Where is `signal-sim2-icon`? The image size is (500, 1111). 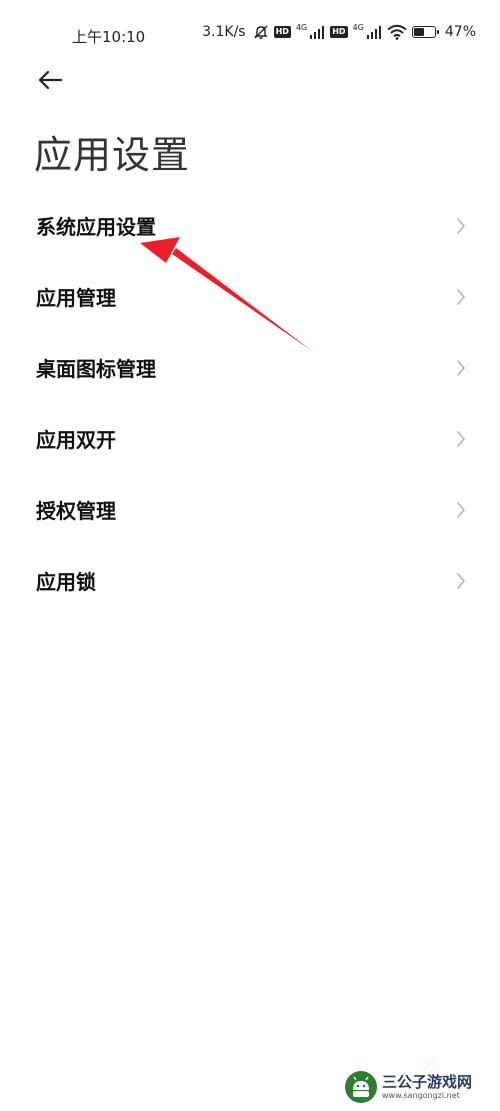
signal-sim2-icon is located at coordinates (374, 32).